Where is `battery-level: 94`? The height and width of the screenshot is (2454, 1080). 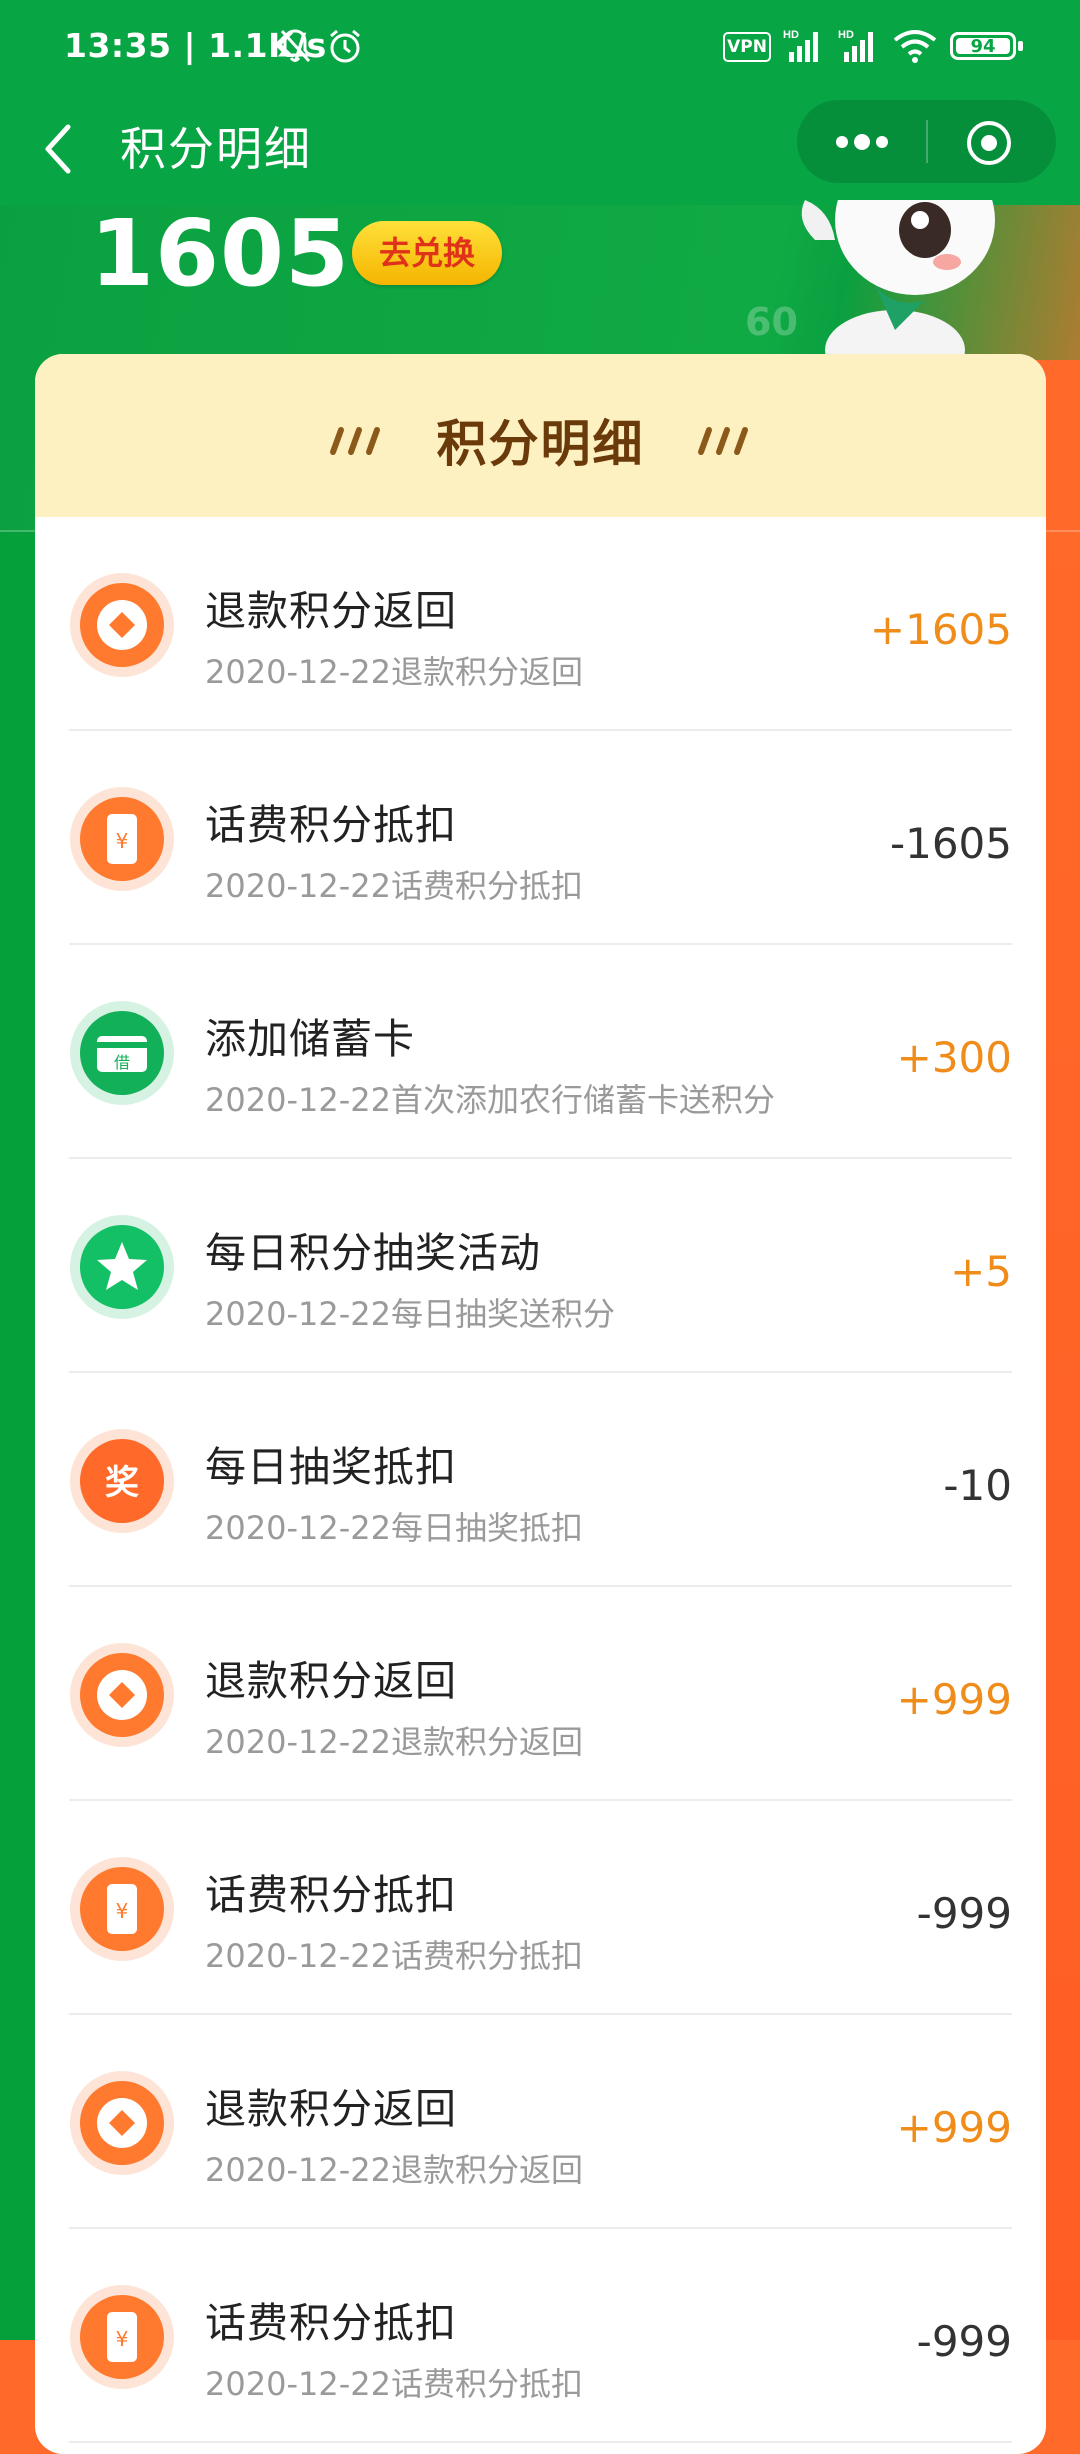 battery-level: 94 is located at coordinates (983, 47).